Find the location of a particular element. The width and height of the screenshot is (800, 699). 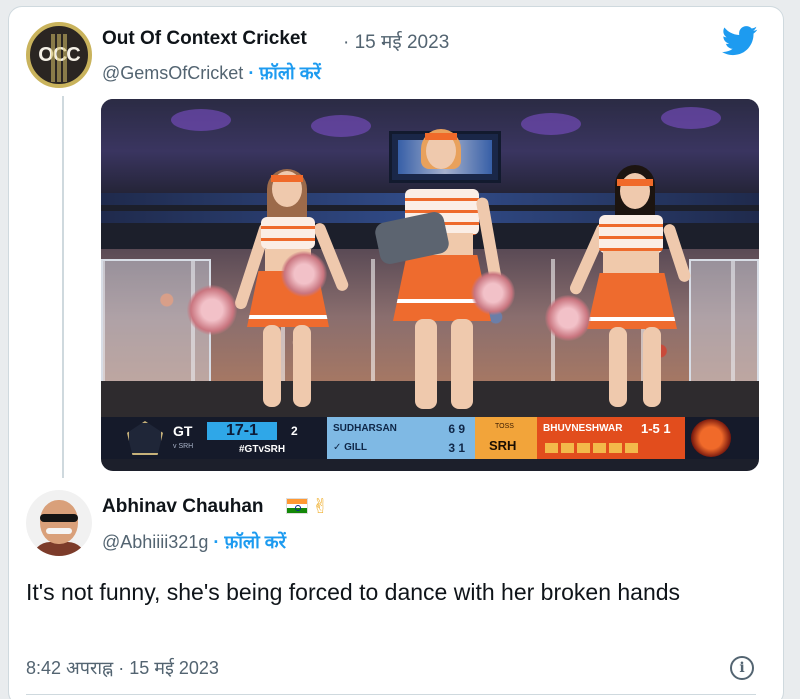

reply-handle: @Abhiiii321g is located at coordinates (155, 542).